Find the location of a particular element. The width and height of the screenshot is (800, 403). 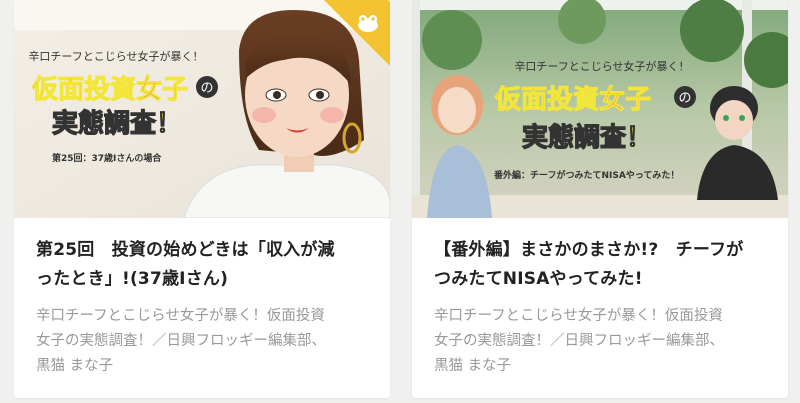

article-title: 【番外編】まさかのまさか!? チーフが つみたてNISAやってみた! is located at coordinates (602, 265).